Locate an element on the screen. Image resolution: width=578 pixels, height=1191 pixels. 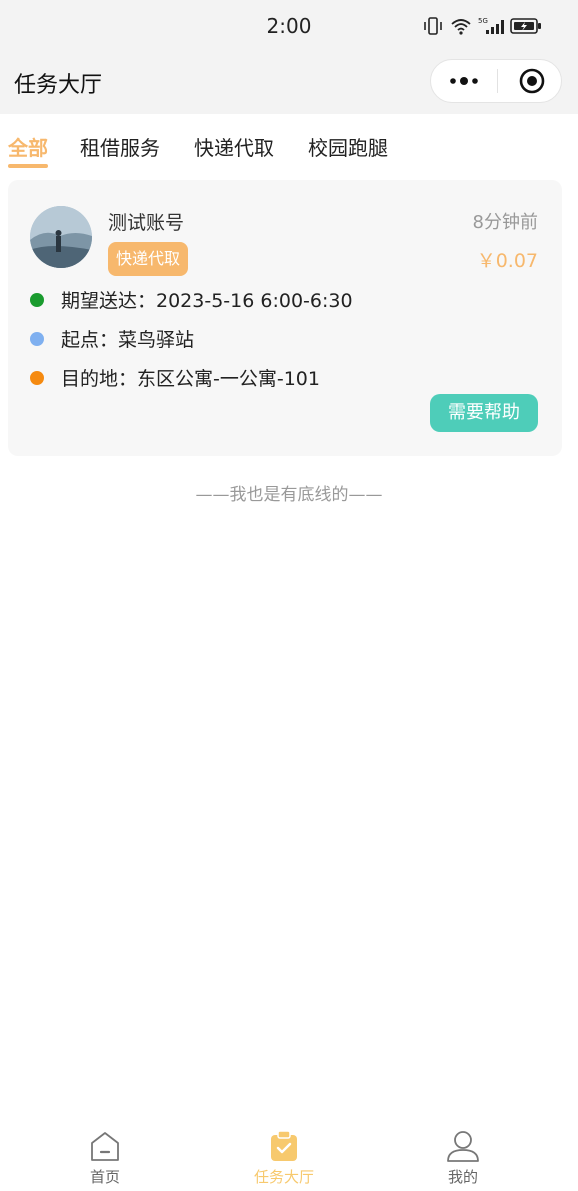
bottom-tab-bar: 首页 任务大厅 我的 is located at coordinates (289, 1155).